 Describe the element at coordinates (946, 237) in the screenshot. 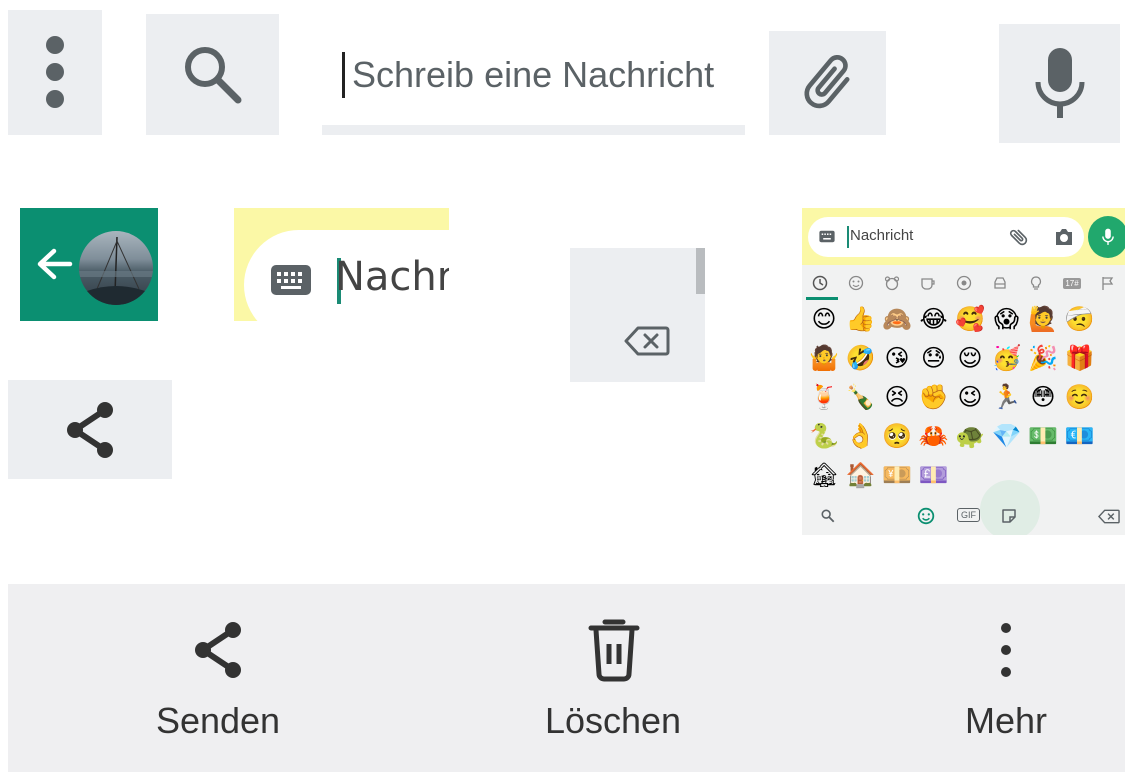

I see `preview-input: Nachricht` at that location.